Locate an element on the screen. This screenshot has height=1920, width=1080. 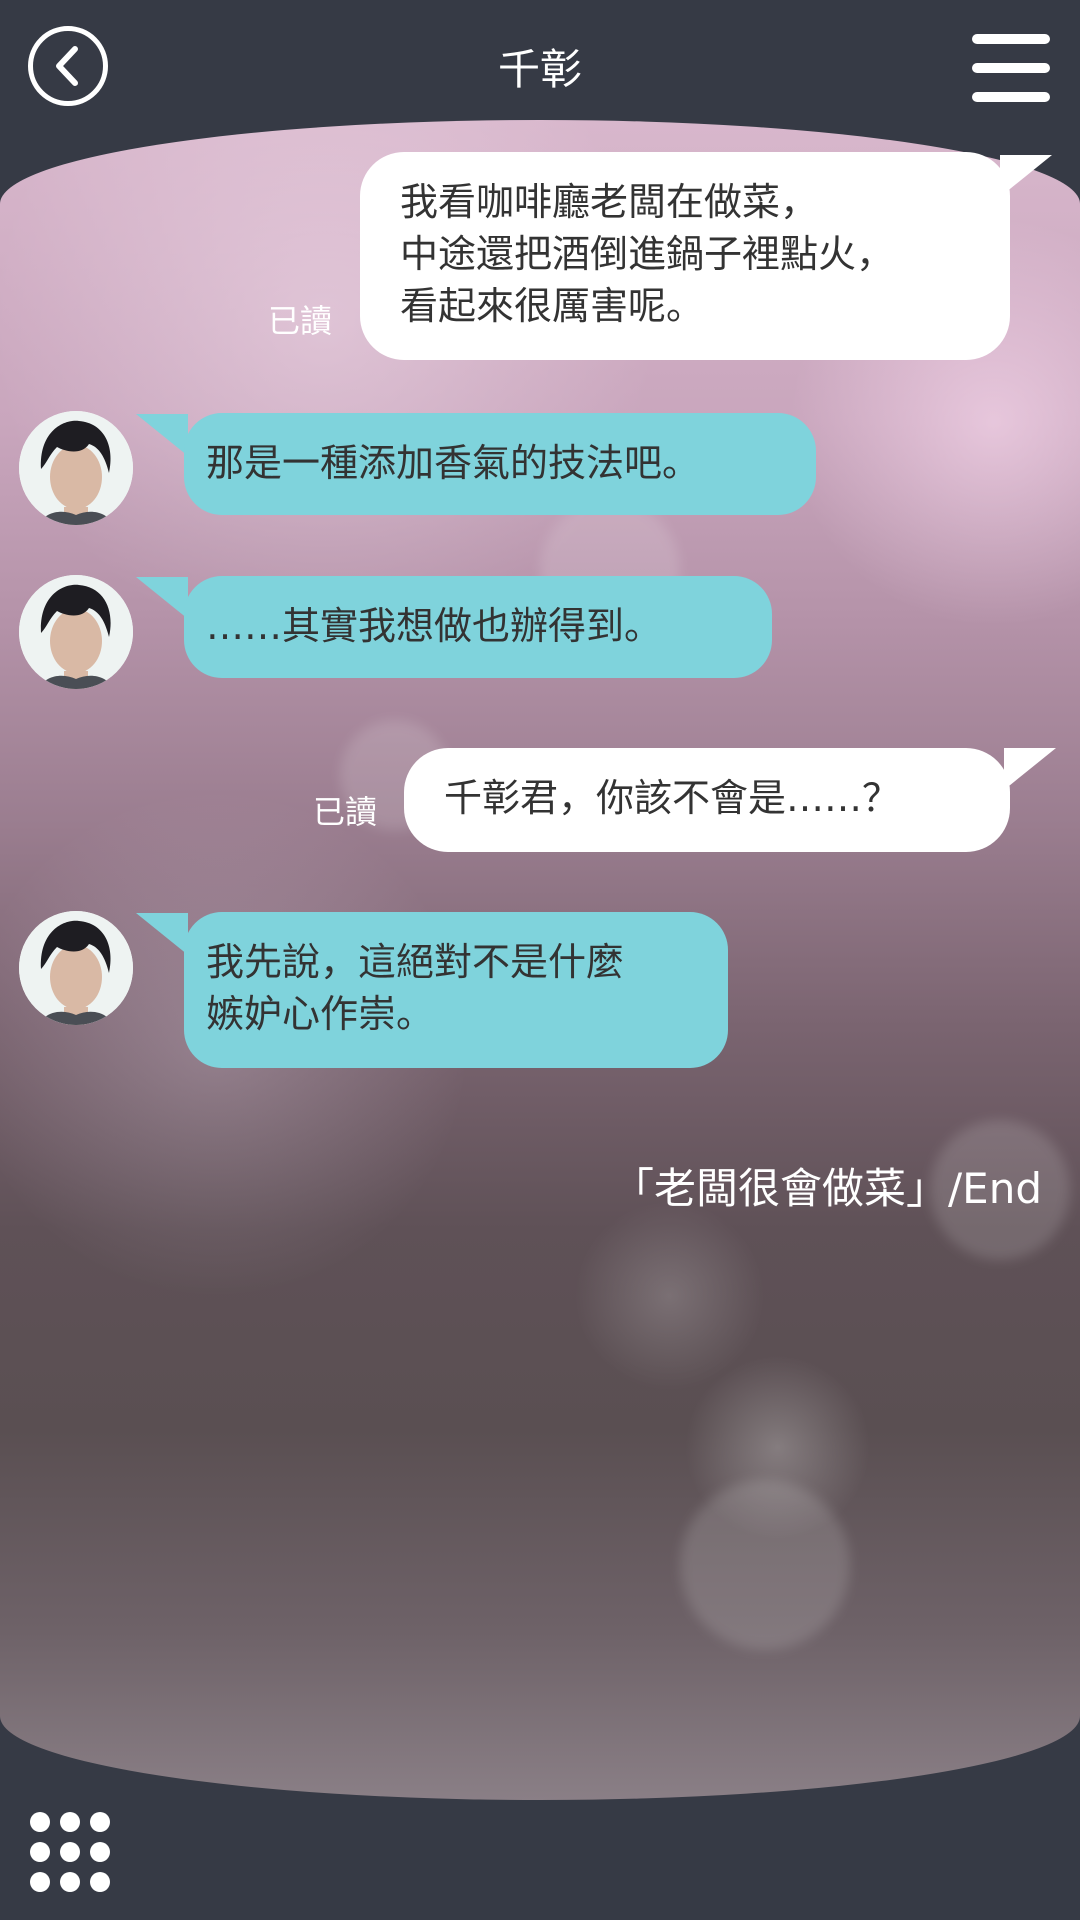
grid-menu-button is located at coordinates (70, 1852).